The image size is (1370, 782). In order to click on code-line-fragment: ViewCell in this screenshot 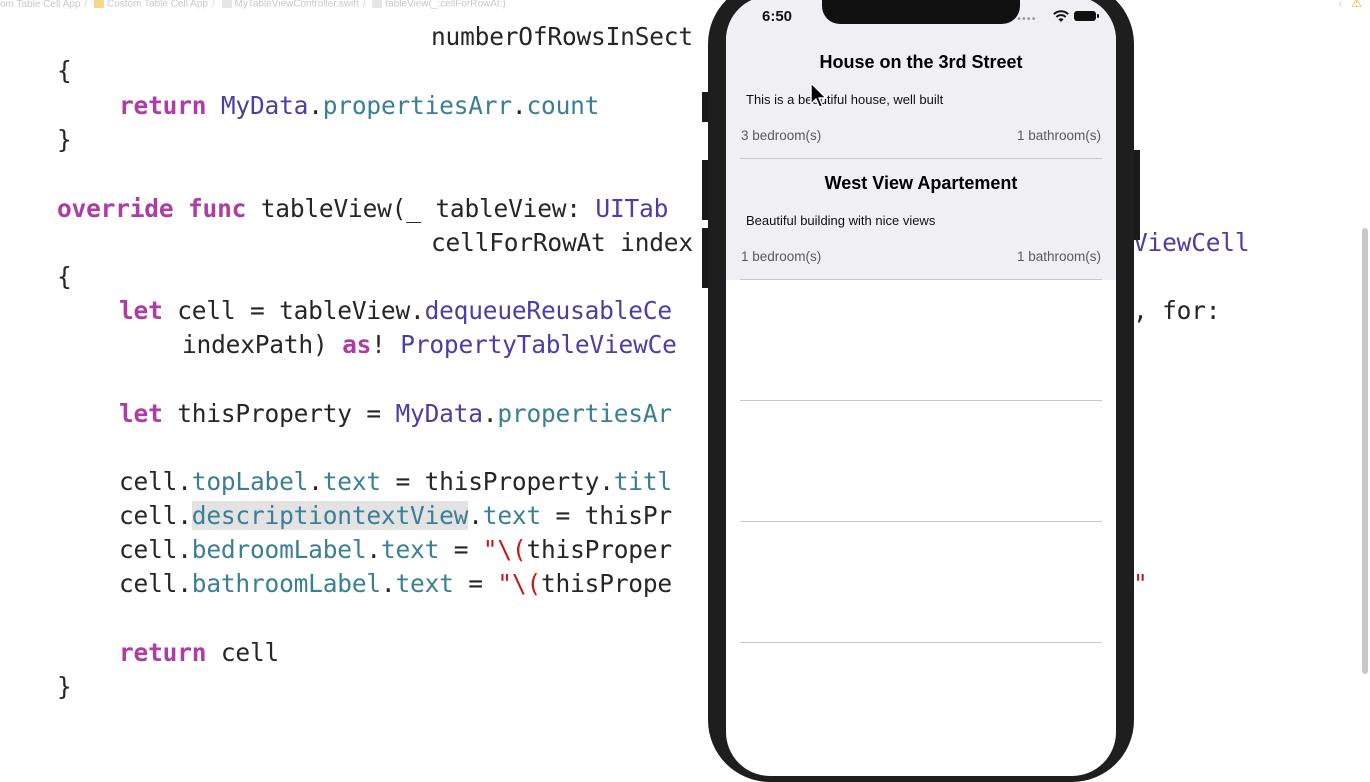, I will do `click(1191, 242)`.